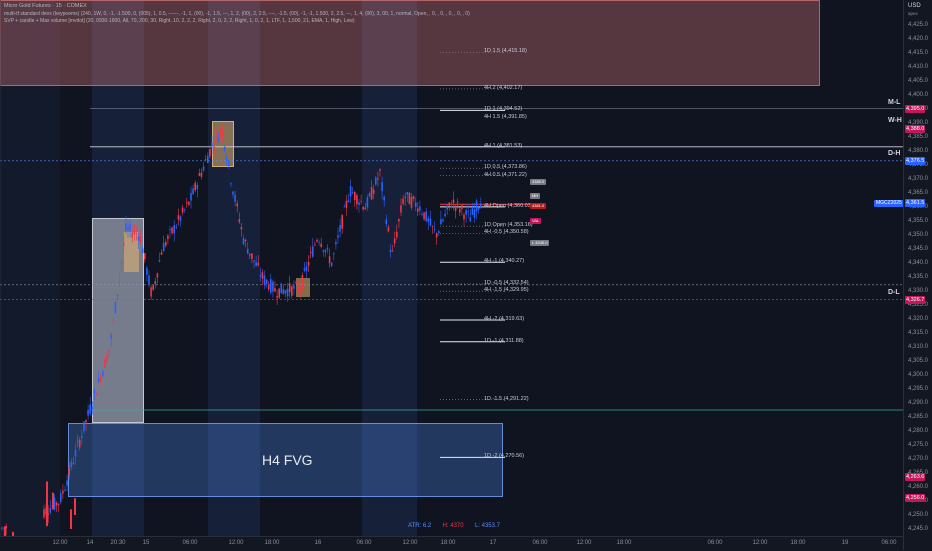 The image size is (932, 551). Describe the element at coordinates (918, 39) in the screenshot. I see `price-tick: 4,420.0` at that location.